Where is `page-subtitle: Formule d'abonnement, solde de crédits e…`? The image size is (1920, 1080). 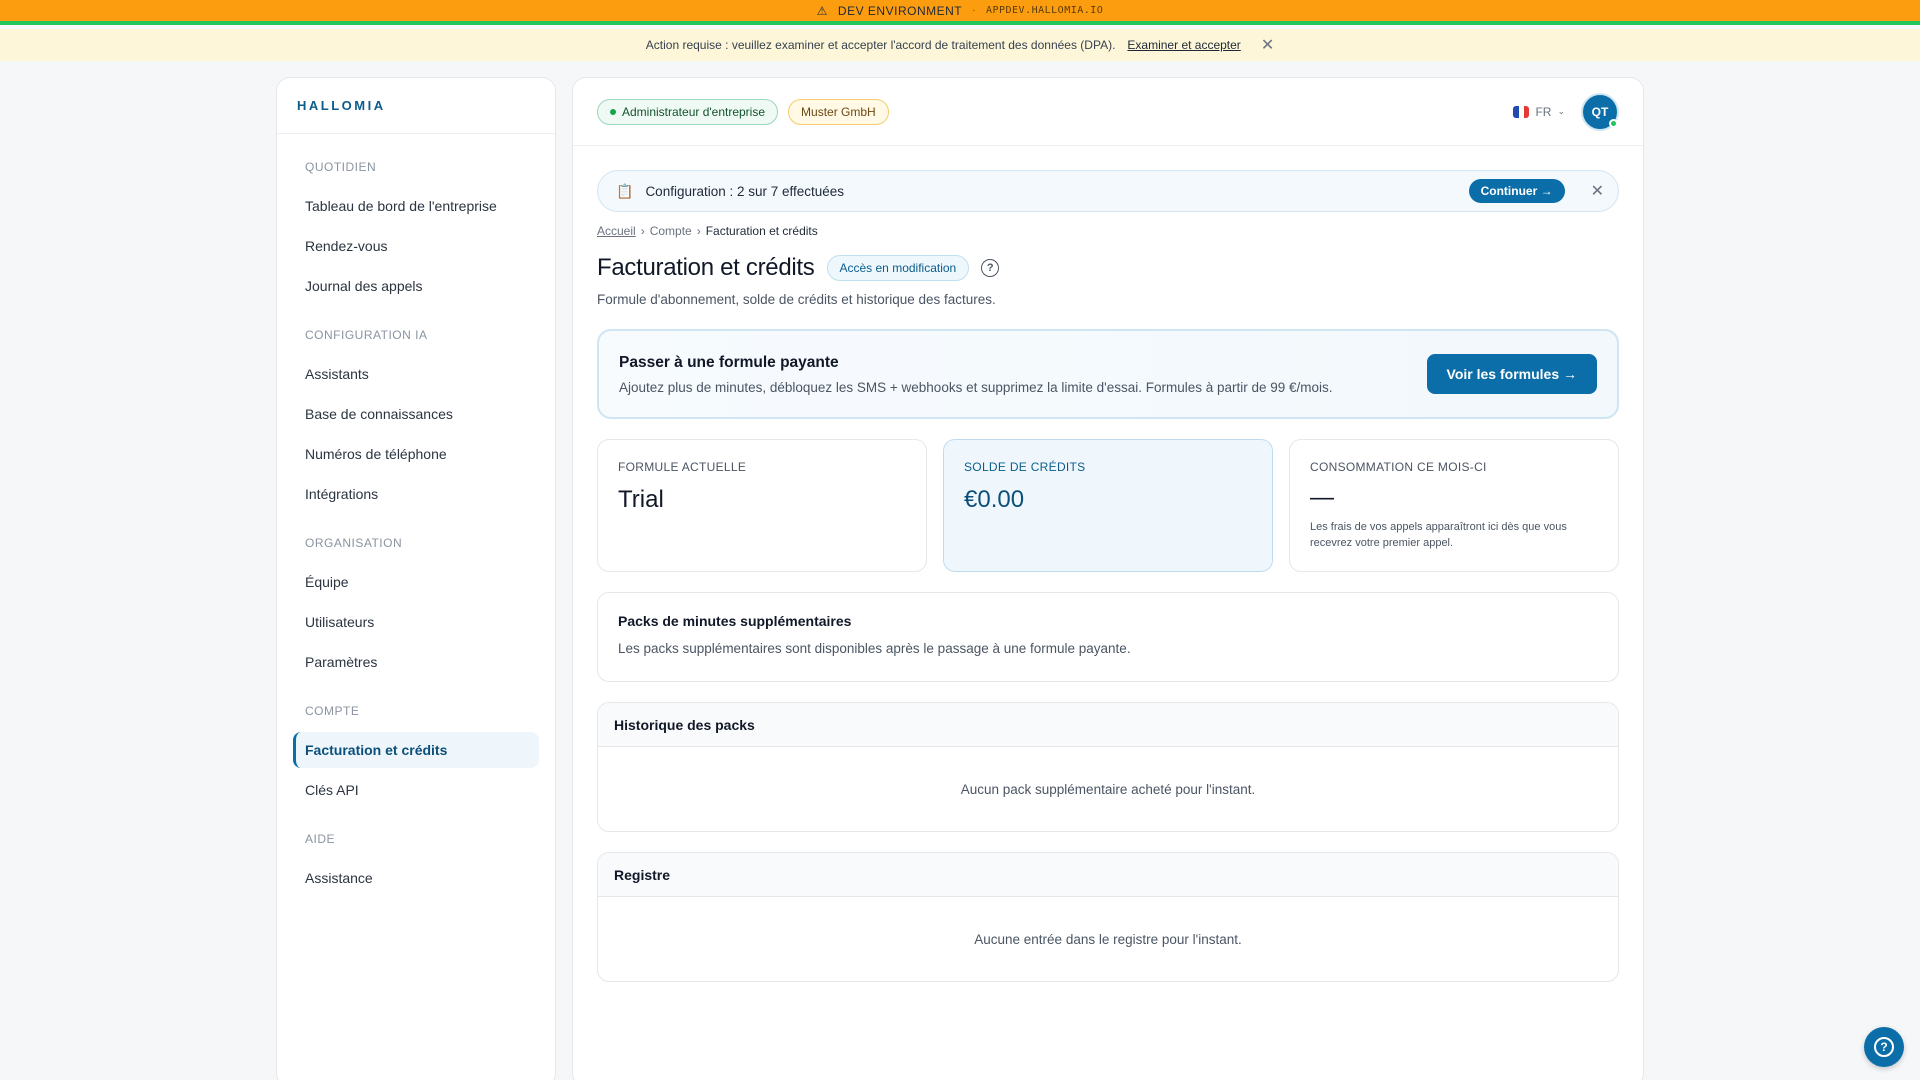
page-subtitle: Formule d'abonnement, solde de crédits e… is located at coordinates (796, 299).